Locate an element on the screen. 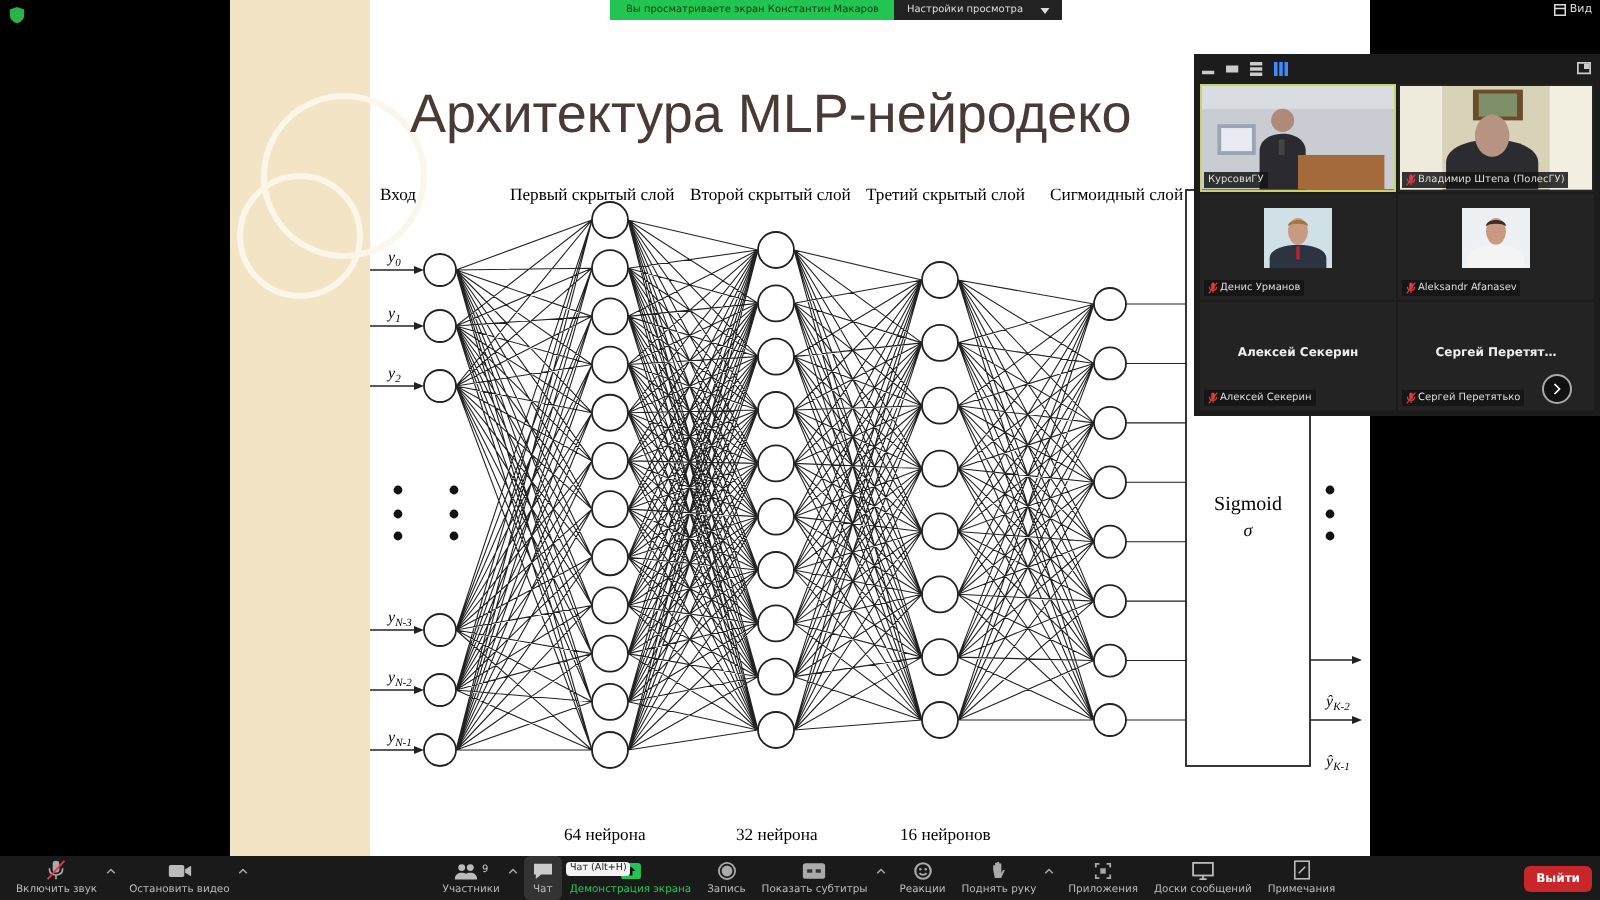 The image size is (1600, 900). smiley-icon is located at coordinates (922, 870).